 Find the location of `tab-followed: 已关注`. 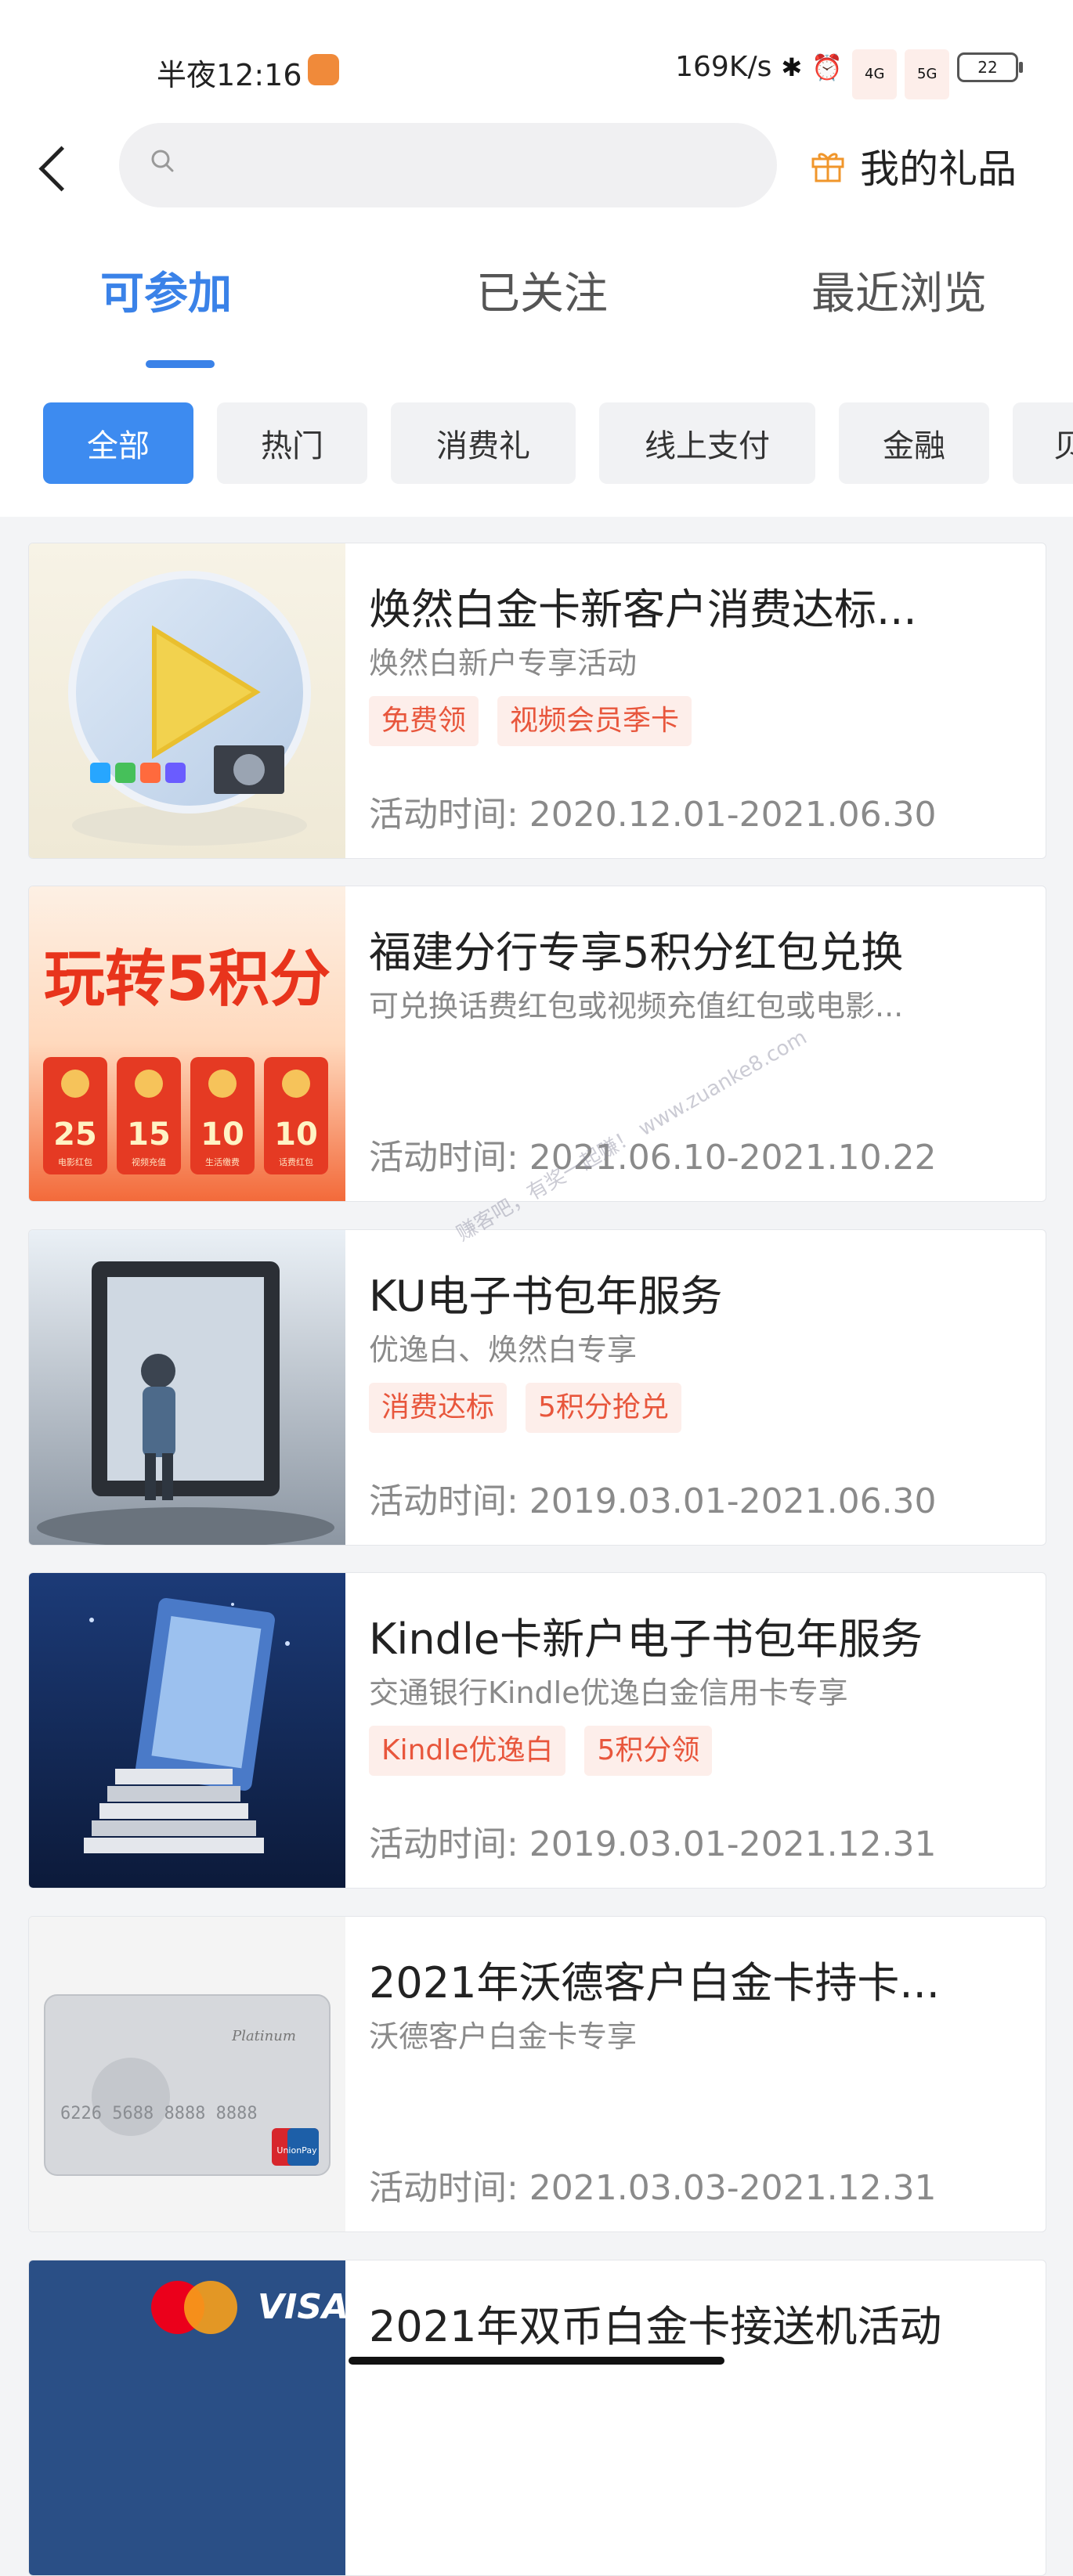

tab-followed: 已关注 is located at coordinates (542, 290).